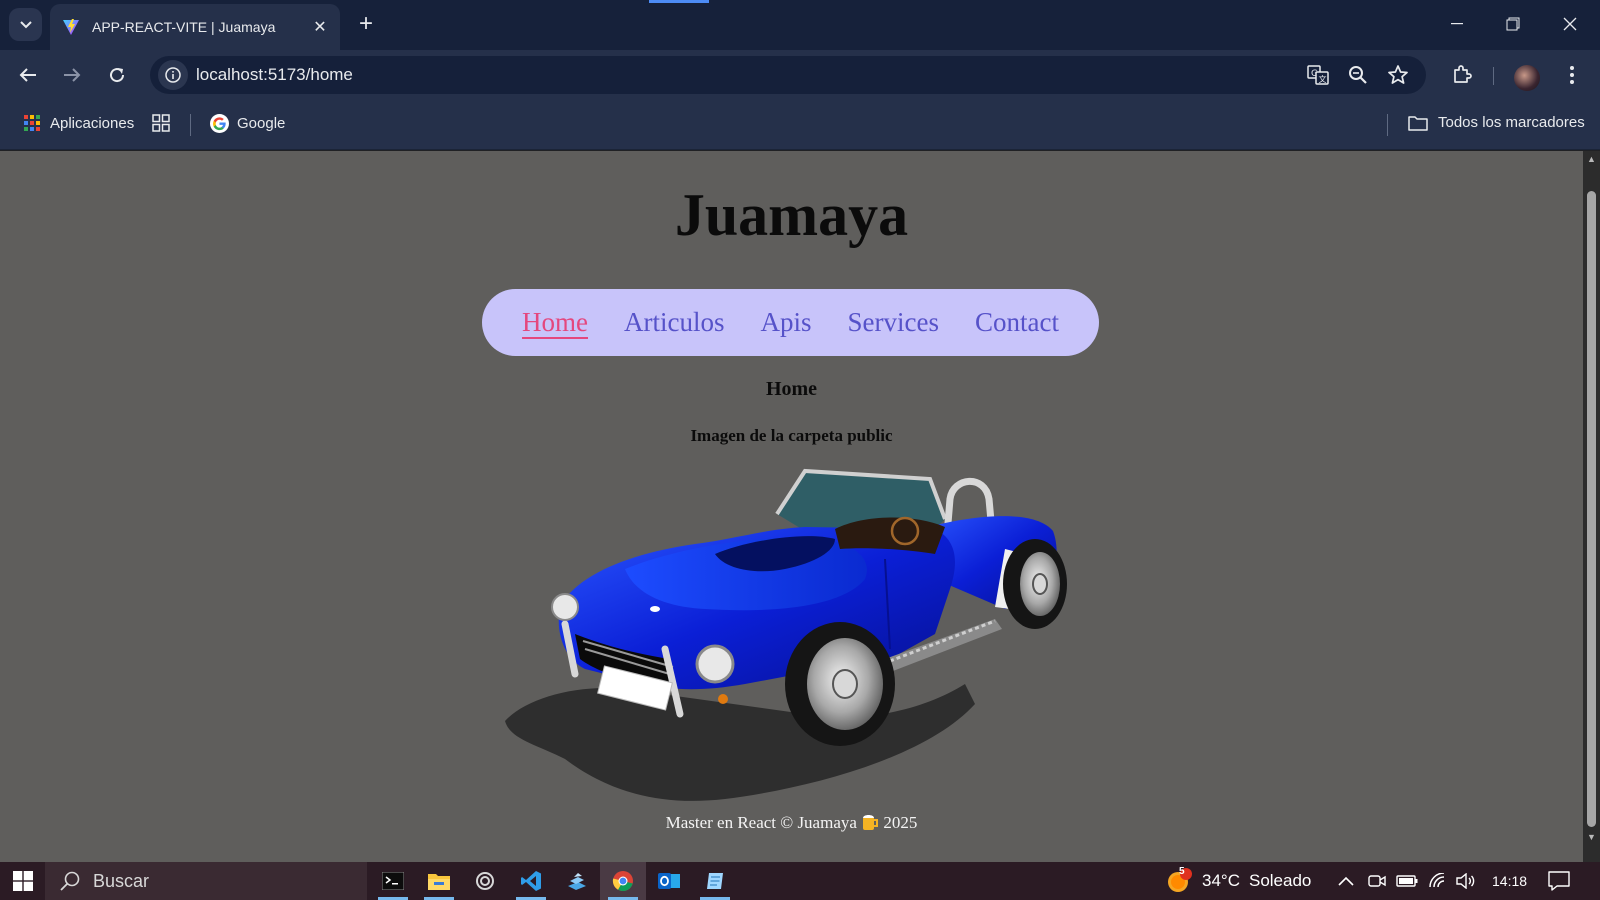 Image resolution: width=1600 pixels, height=900 pixels. I want to click on nav-link-home: Home, so click(555, 322).